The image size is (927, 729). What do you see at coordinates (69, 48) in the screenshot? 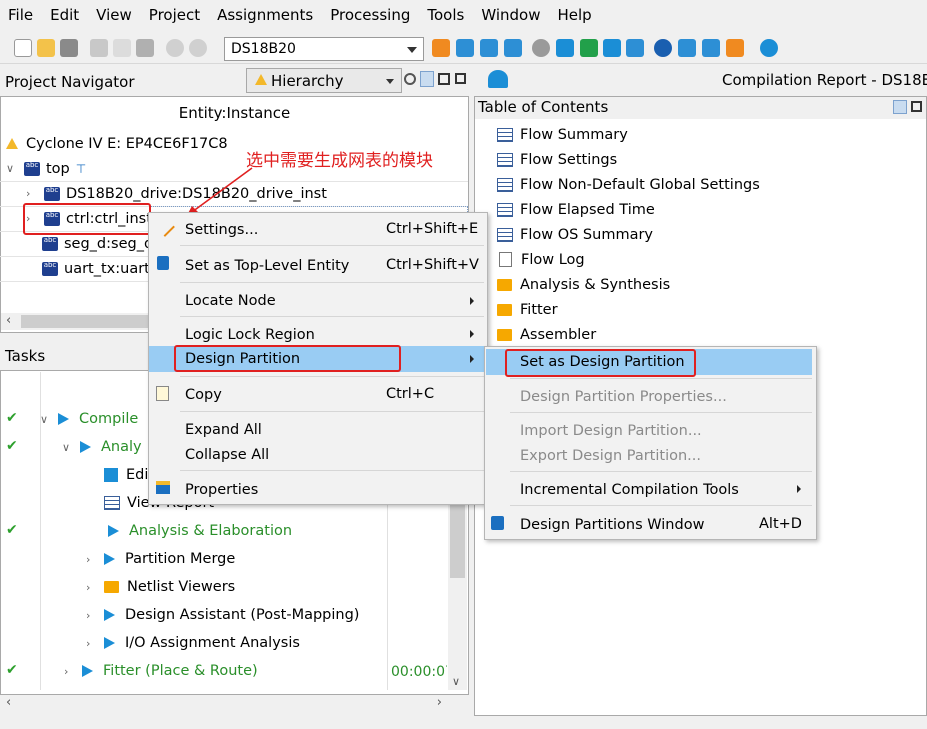
I see `save-icon` at bounding box center [69, 48].